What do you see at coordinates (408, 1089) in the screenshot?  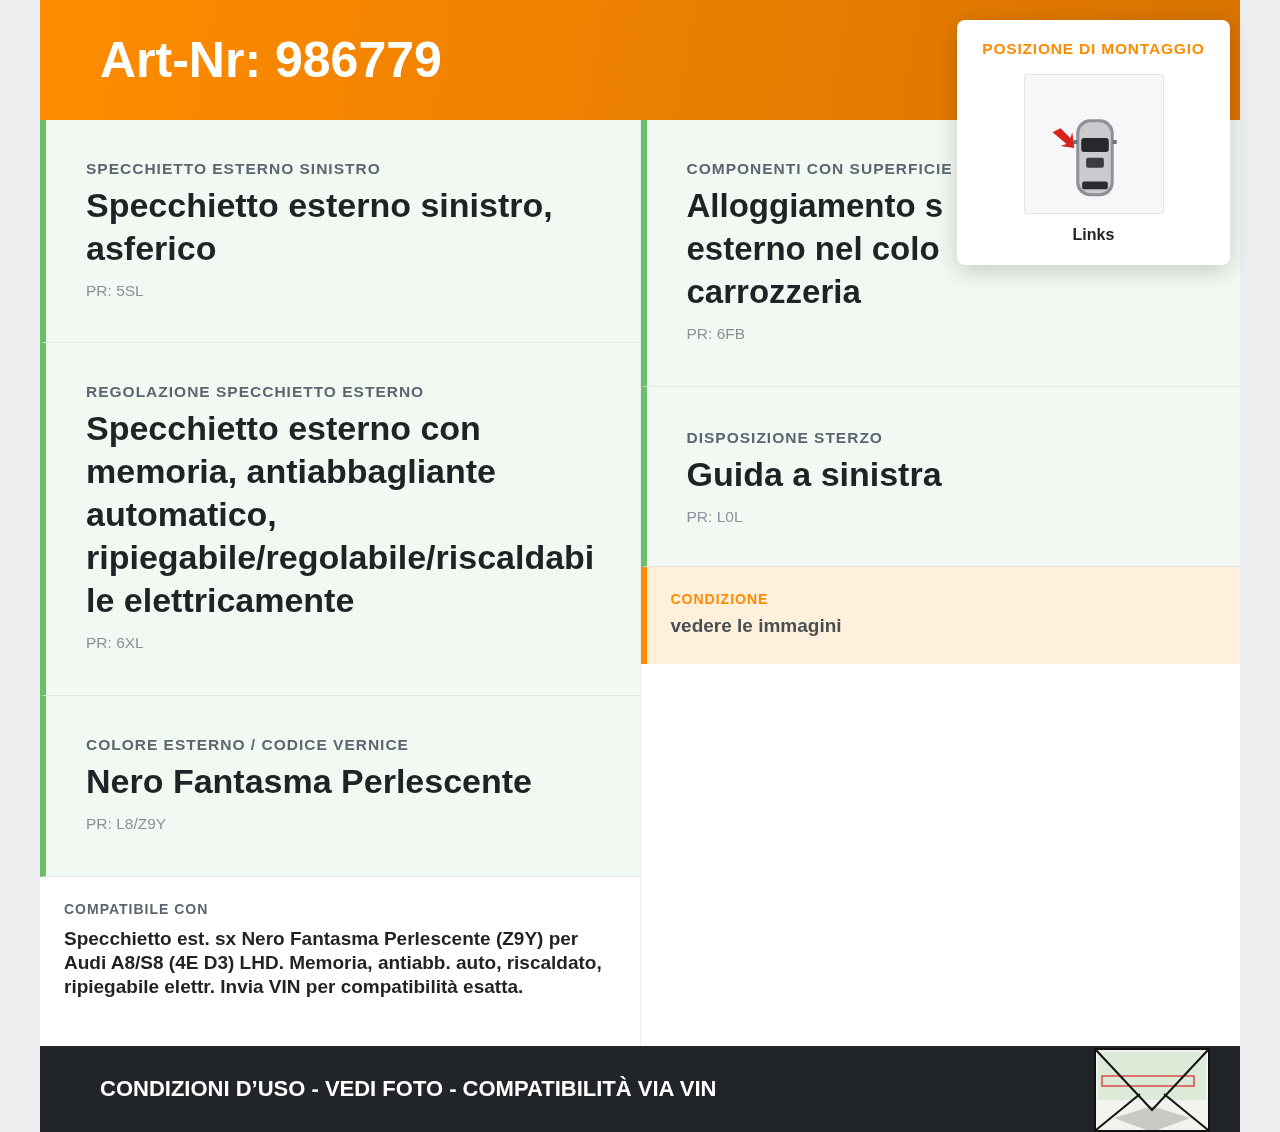 I see `footer-notice: CONDIZIONI D’USO - VEDI FOTO - COMPATIBILITÀ VIA VIN` at bounding box center [408, 1089].